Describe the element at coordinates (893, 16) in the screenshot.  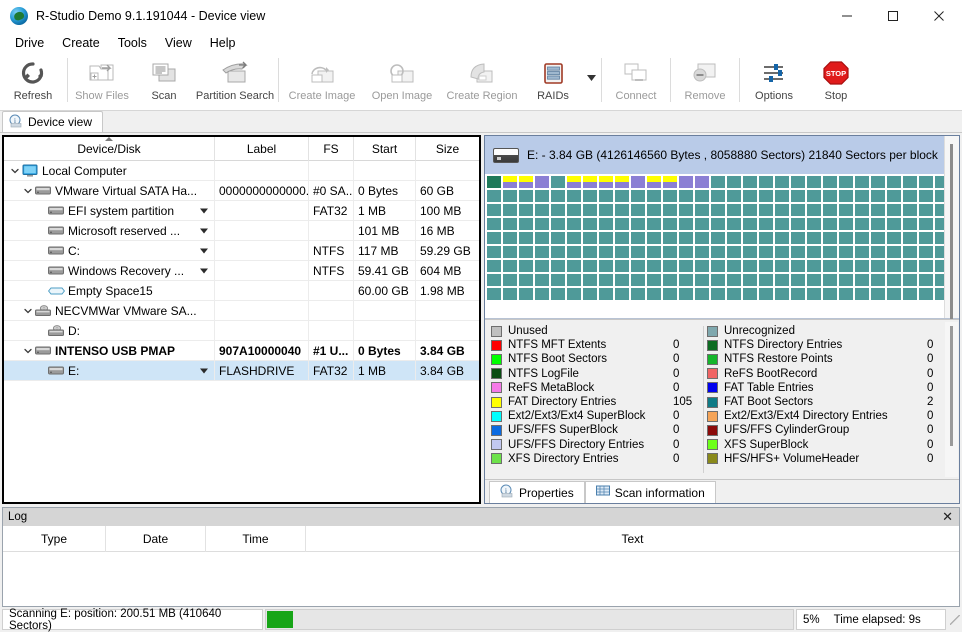
I see `maximize-icon` at that location.